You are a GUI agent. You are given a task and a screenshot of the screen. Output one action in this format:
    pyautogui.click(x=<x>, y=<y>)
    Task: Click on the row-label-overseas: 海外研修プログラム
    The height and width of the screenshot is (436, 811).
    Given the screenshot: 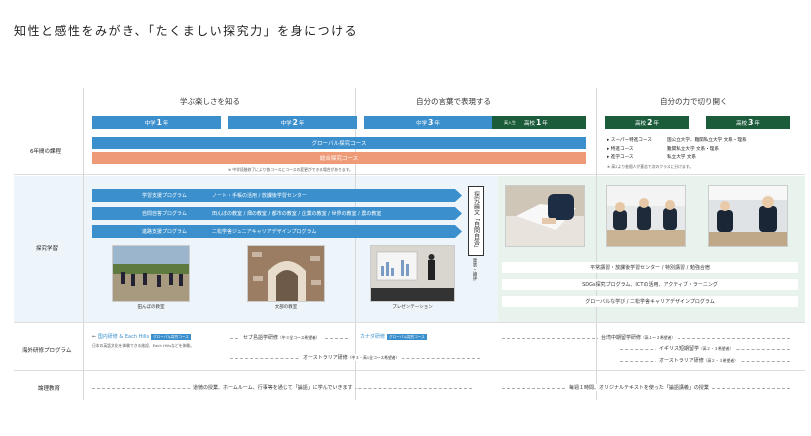 What is the action you would take?
    pyautogui.click(x=47, y=351)
    